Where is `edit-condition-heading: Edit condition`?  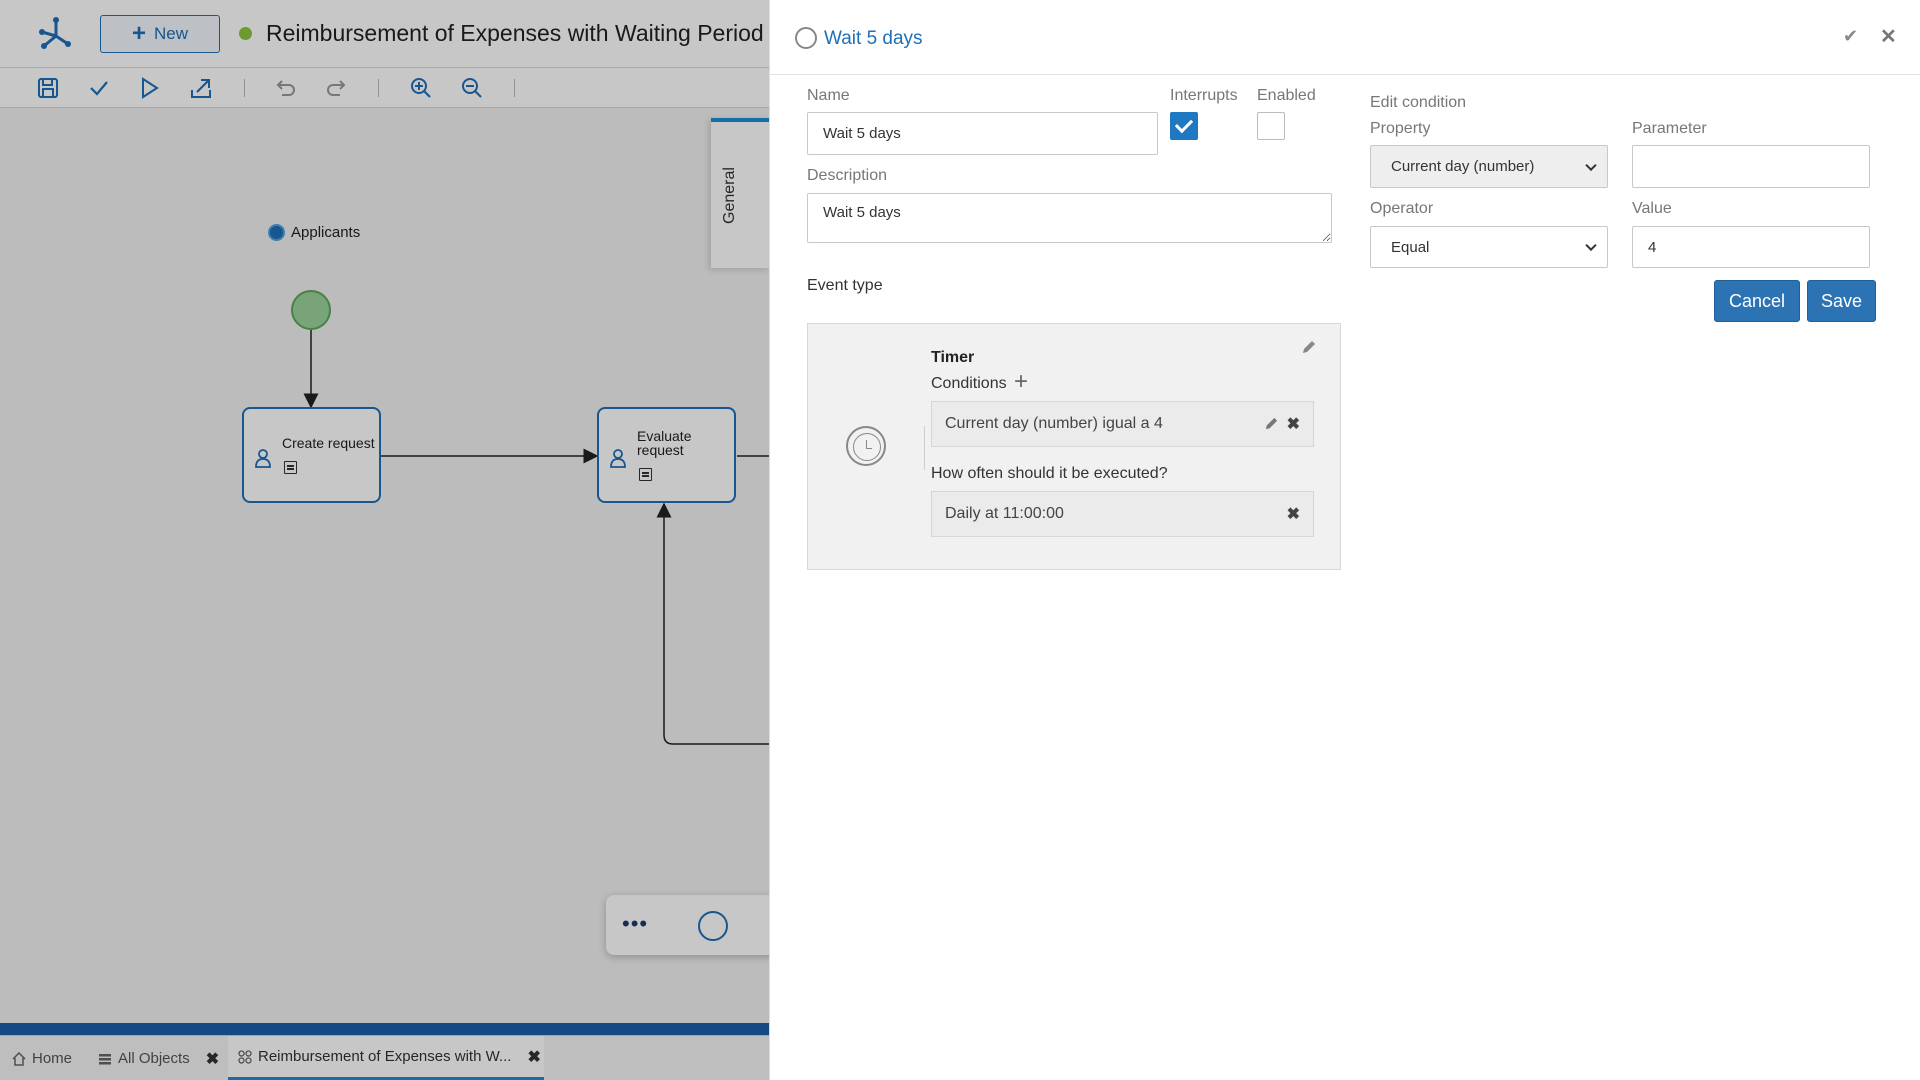
edit-condition-heading: Edit condition is located at coordinates (1418, 102).